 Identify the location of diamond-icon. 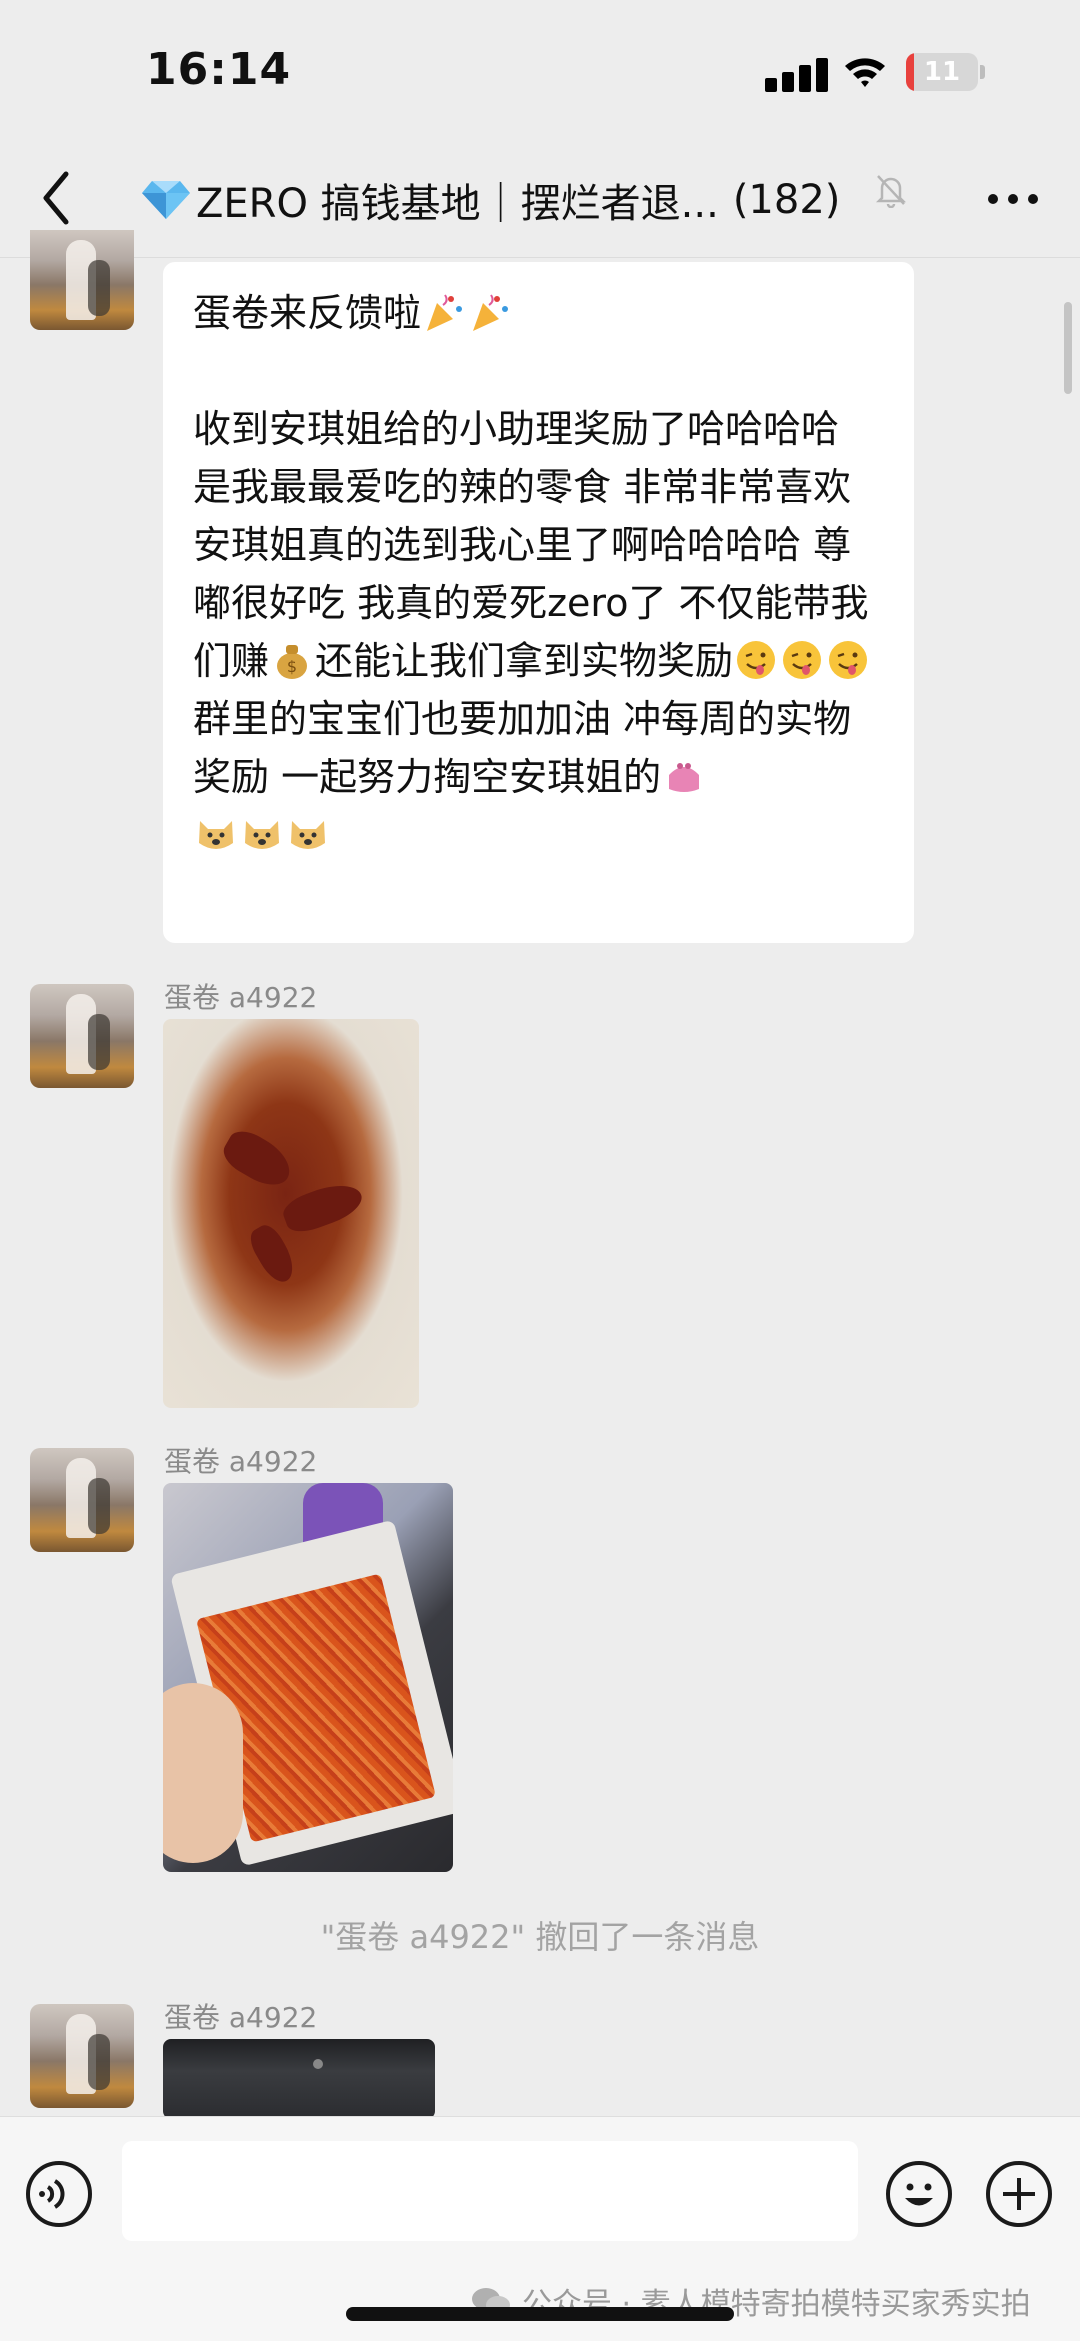
(166, 200).